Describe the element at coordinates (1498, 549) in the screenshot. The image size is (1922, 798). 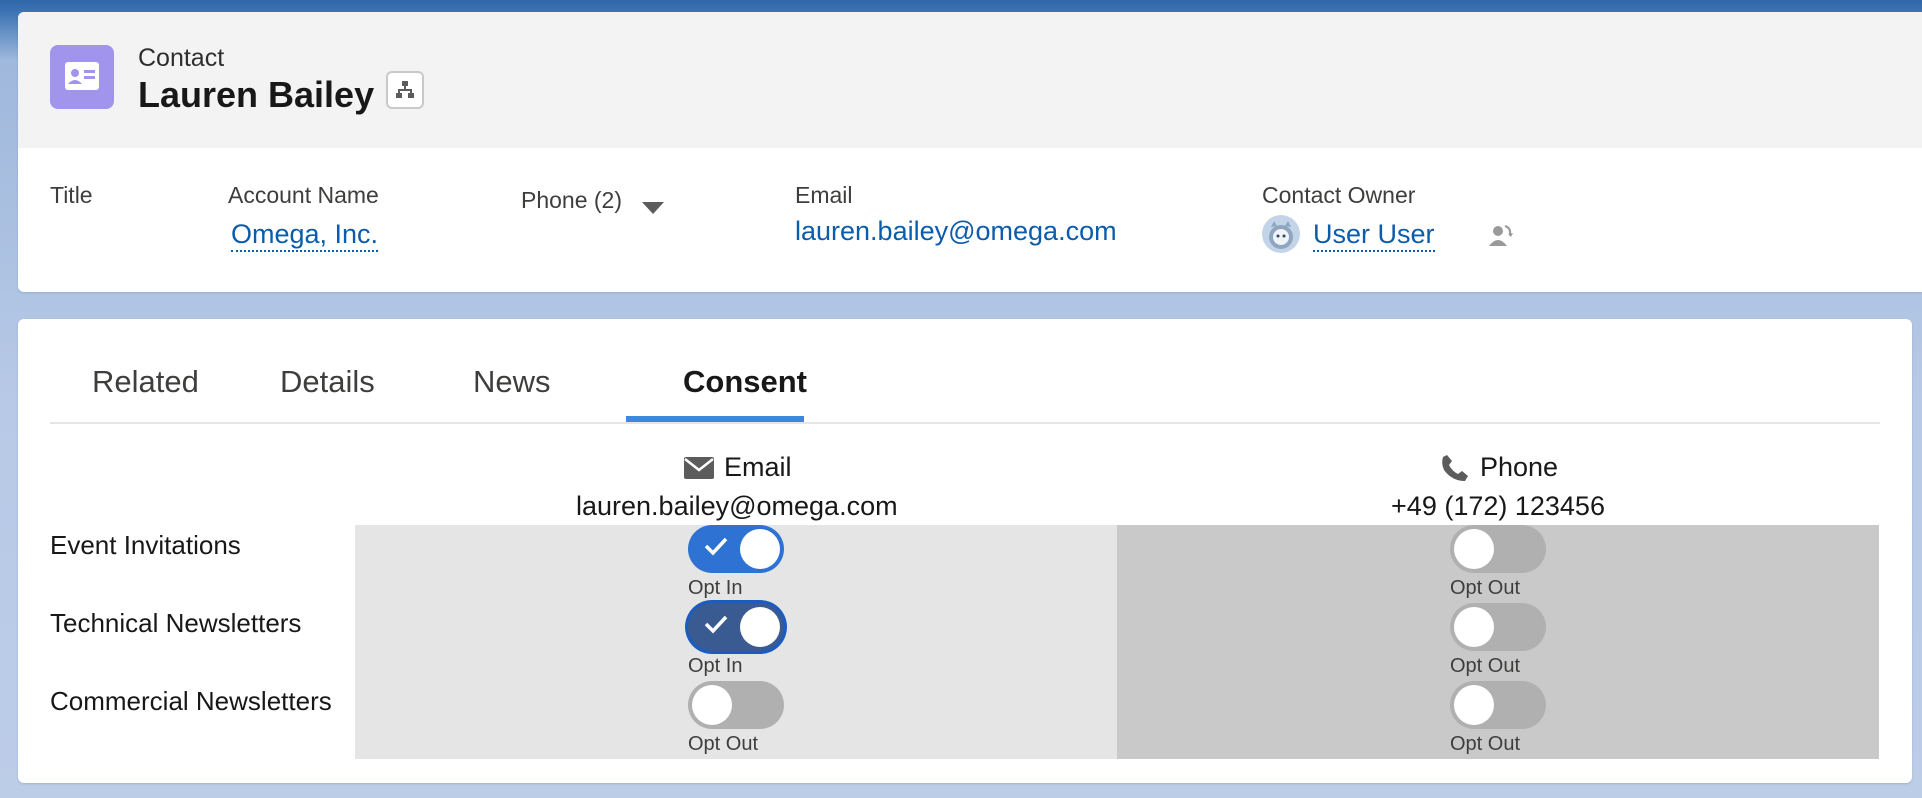
I see `event-invitations-phone-toggle` at that location.